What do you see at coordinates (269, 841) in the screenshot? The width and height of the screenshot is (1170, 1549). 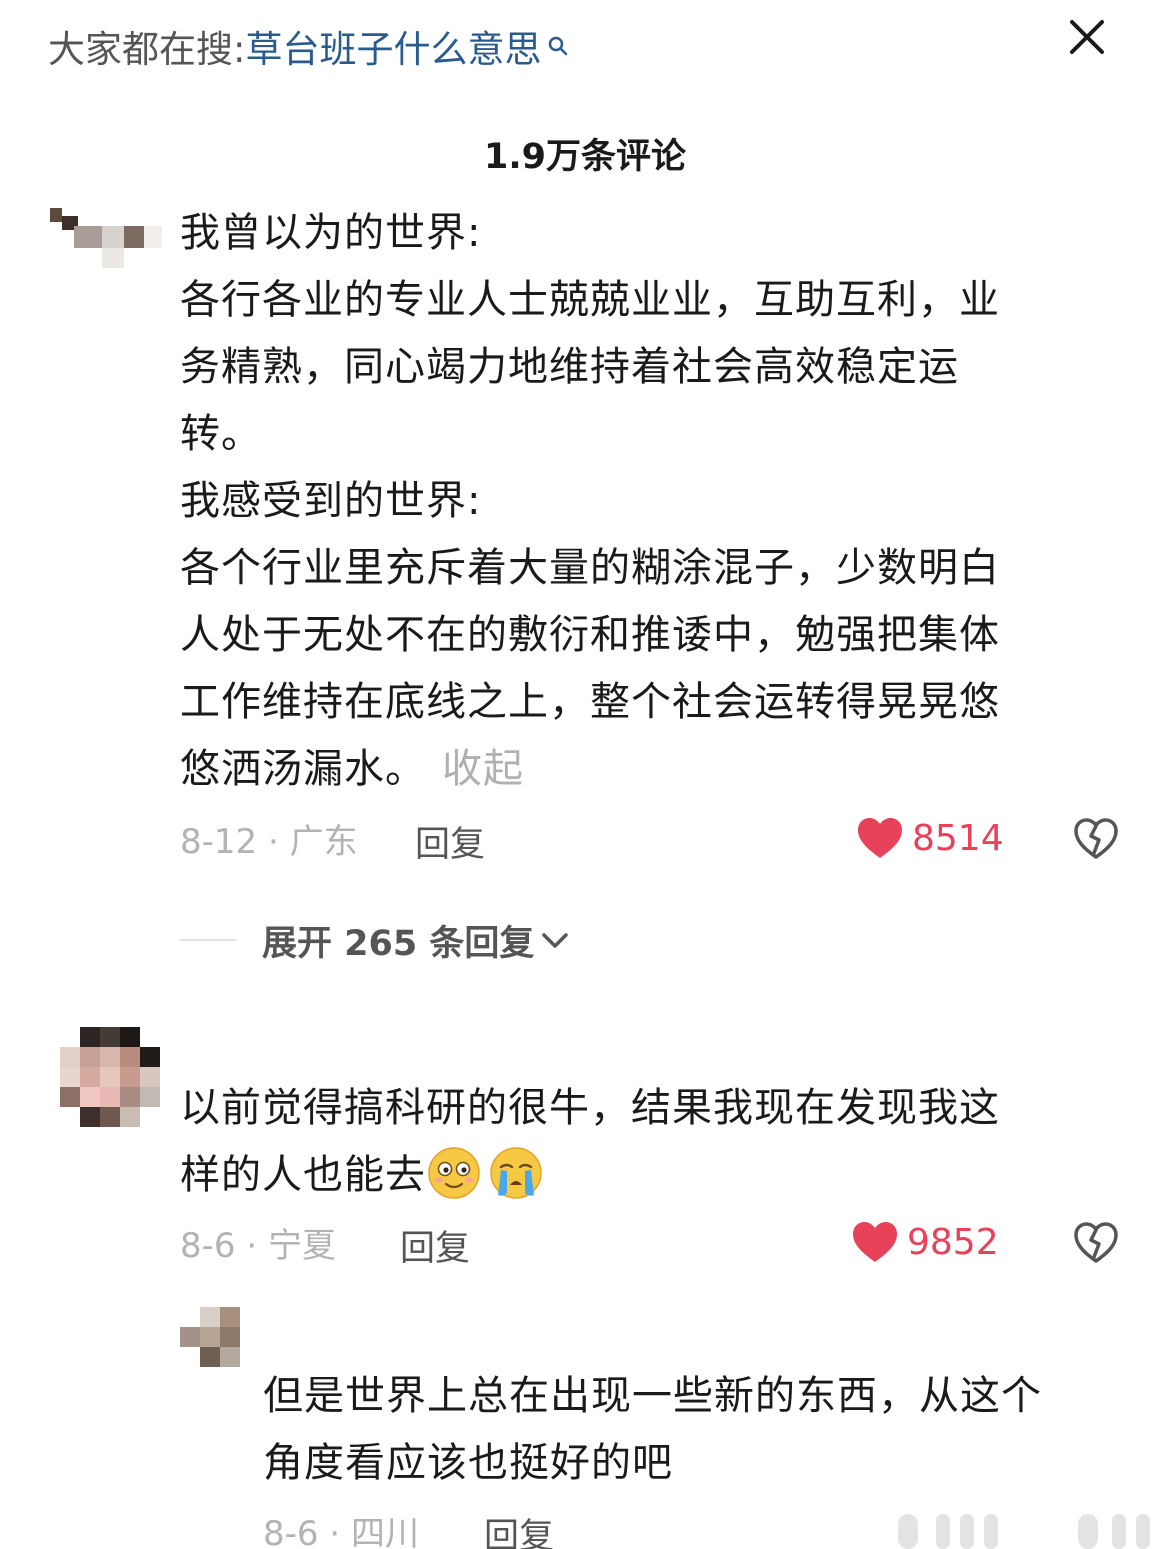 I see `comment-date-location: 8-12 · 广东` at bounding box center [269, 841].